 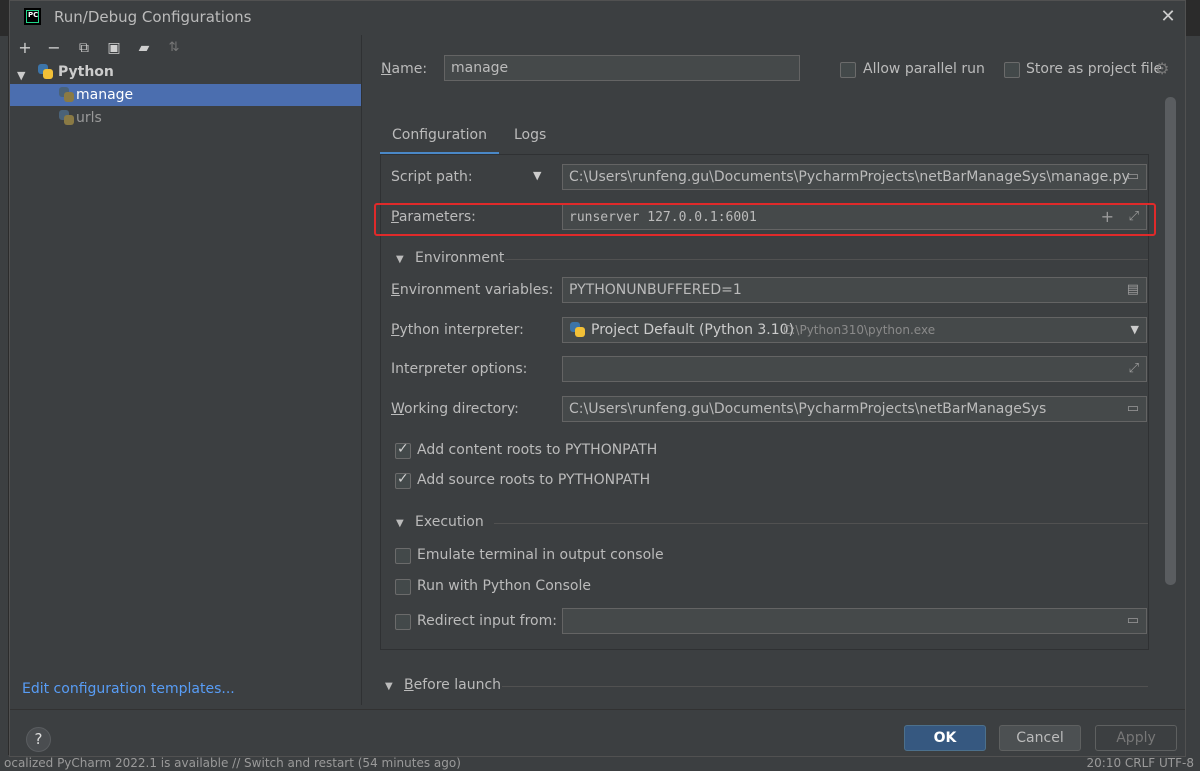 What do you see at coordinates (537, 450) in the screenshot?
I see `content-roots-label: Add content roots to PYTHONPATH` at bounding box center [537, 450].